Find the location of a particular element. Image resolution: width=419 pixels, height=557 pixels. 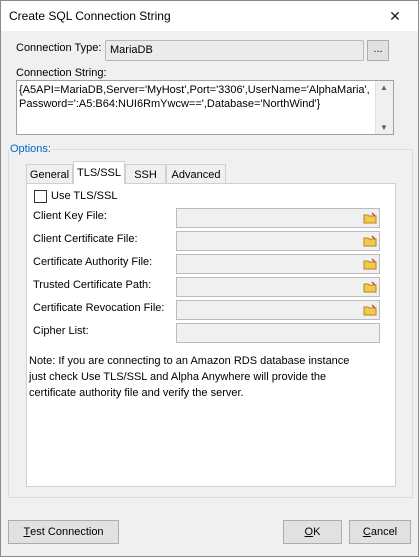

test-connection-button: Test Connection is located at coordinates (63, 532).